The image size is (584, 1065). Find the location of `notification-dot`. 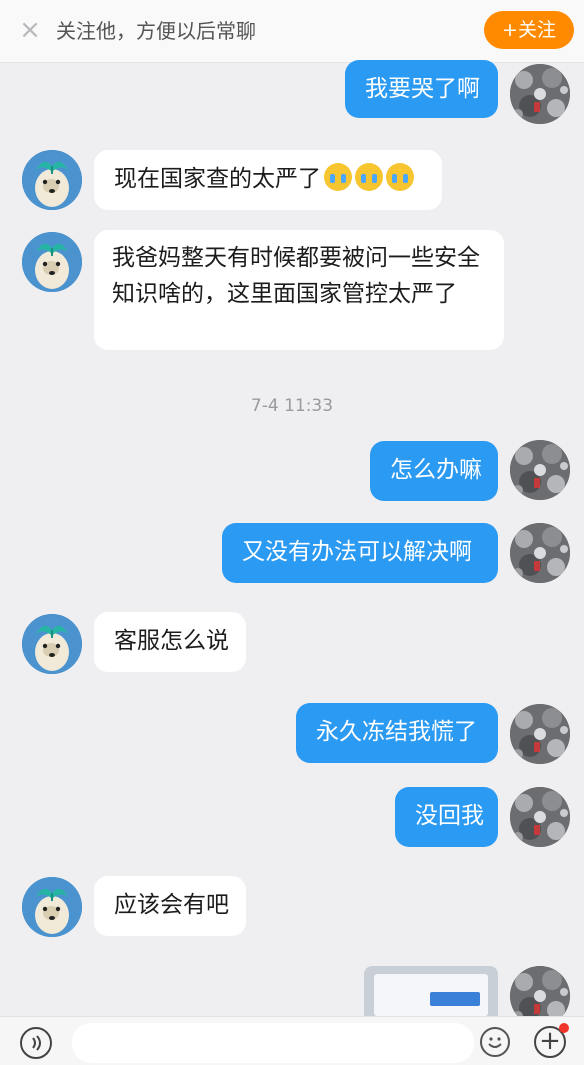

notification-dot is located at coordinates (564, 1028).